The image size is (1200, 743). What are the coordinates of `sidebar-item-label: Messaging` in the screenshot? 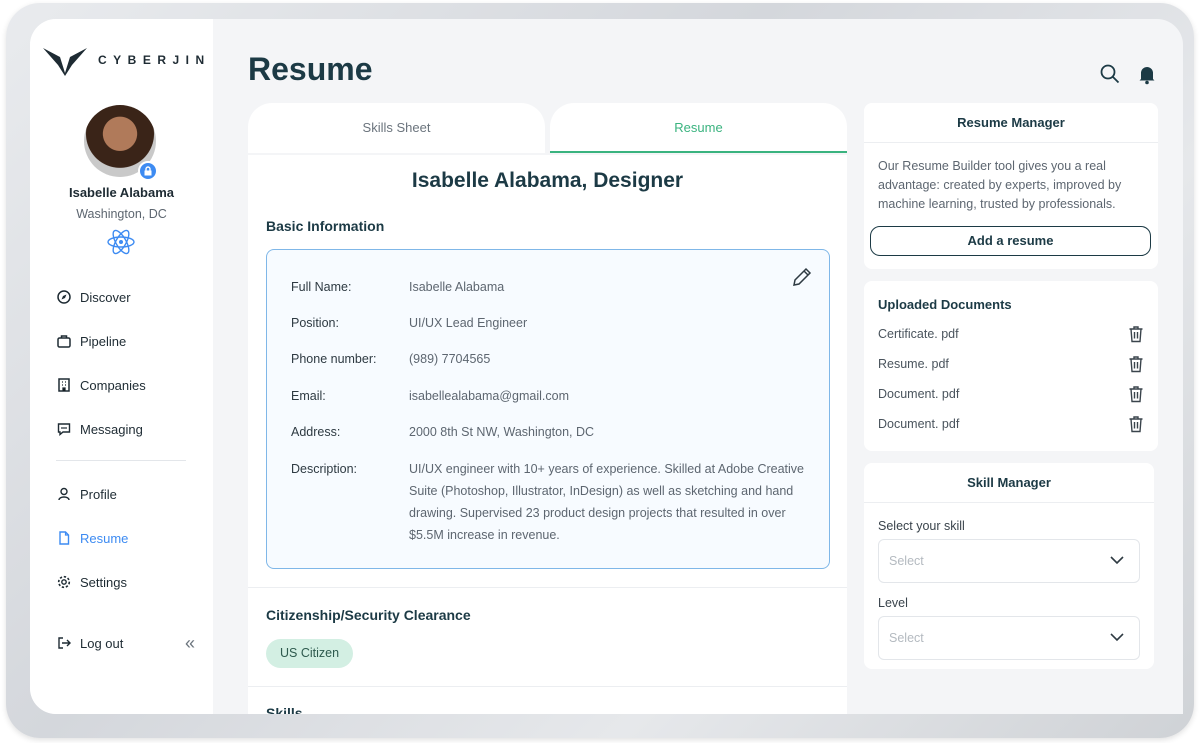 It's located at (111, 429).